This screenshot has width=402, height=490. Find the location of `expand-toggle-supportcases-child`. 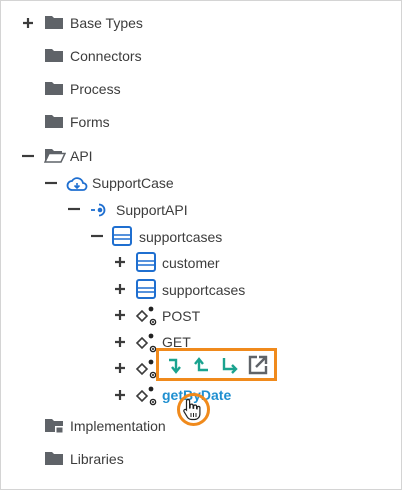

expand-toggle-supportcases-child is located at coordinates (120, 289).